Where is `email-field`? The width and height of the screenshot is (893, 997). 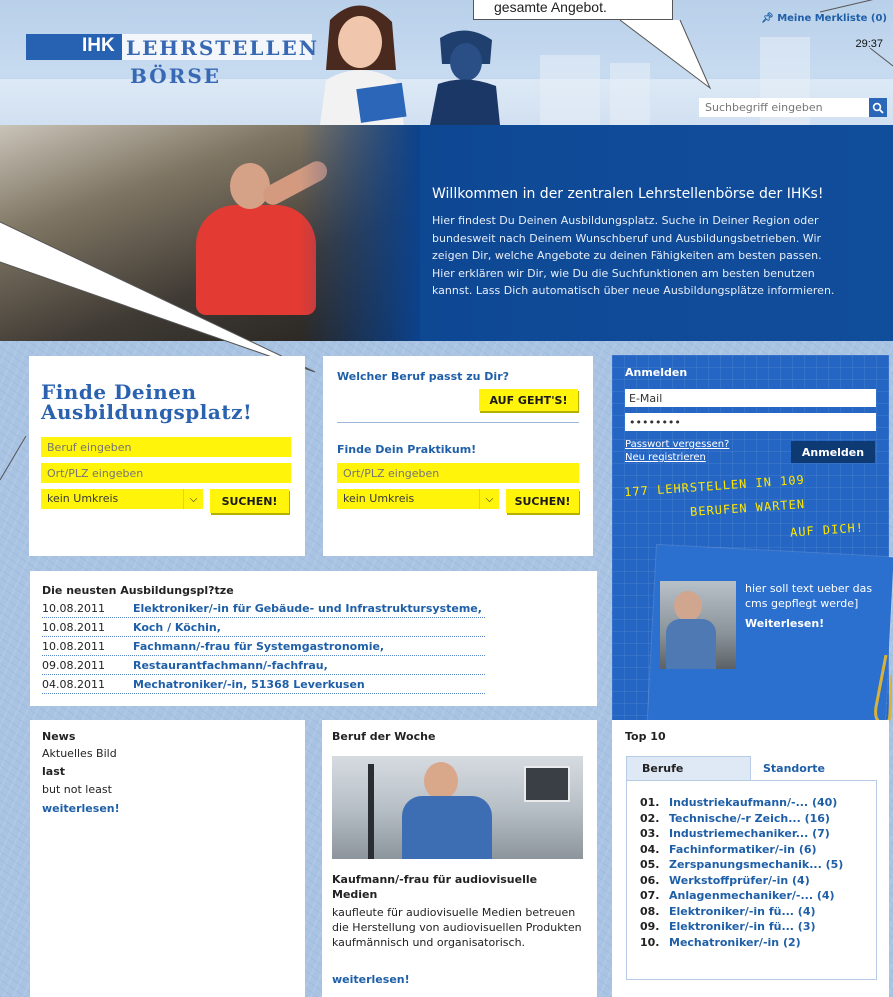
email-field is located at coordinates (750, 398).